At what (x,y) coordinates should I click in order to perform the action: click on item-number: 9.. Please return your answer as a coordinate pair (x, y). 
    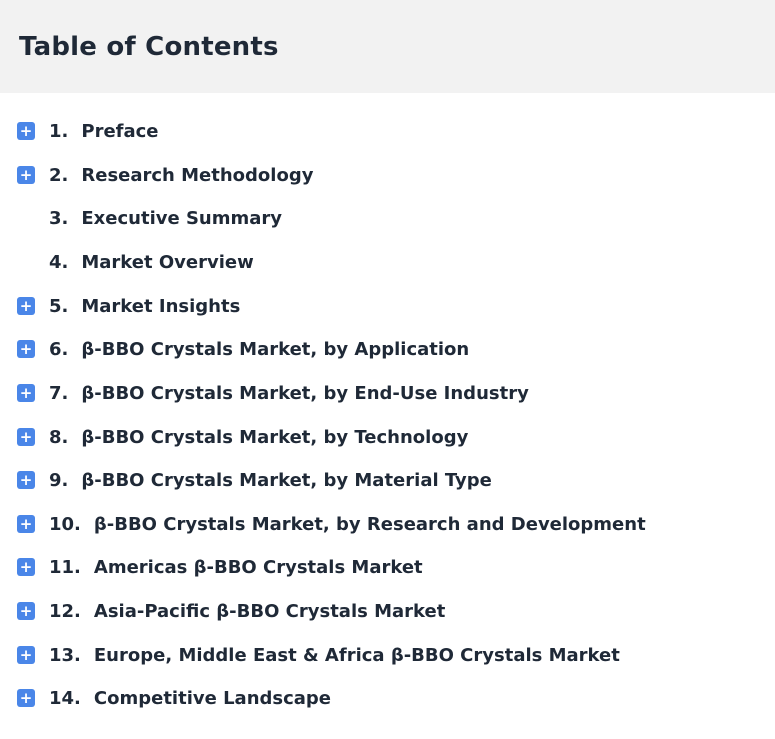
    Looking at the image, I should click on (59, 480).